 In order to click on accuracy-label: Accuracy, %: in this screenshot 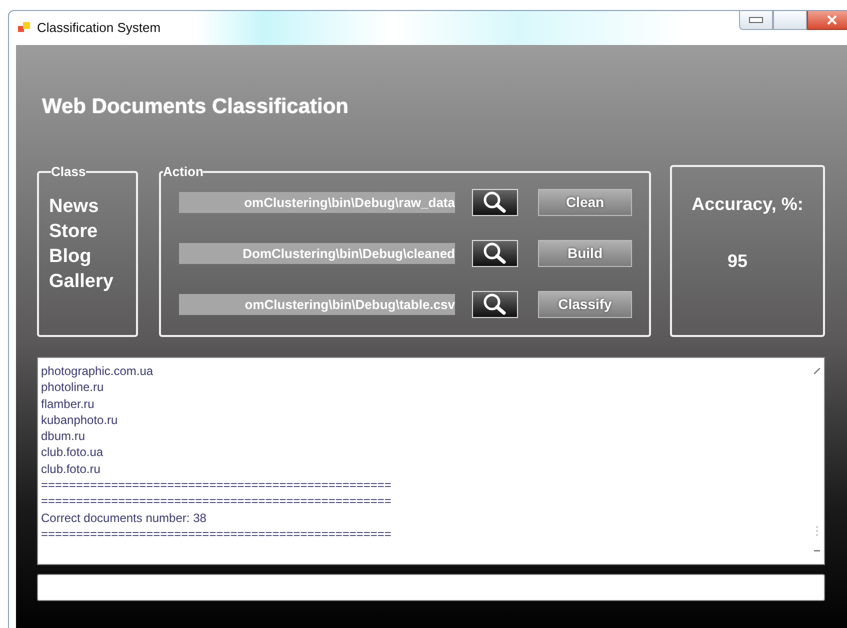, I will do `click(748, 204)`.